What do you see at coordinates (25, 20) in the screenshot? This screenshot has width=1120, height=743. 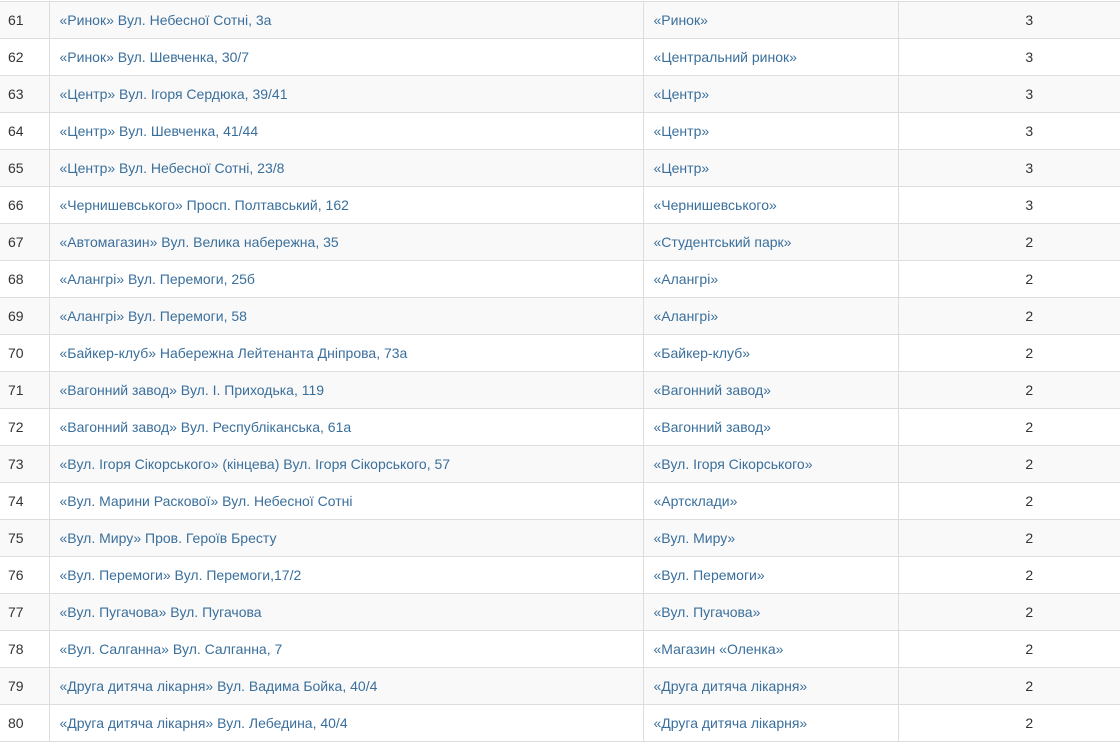 I see `row-number: 61` at bounding box center [25, 20].